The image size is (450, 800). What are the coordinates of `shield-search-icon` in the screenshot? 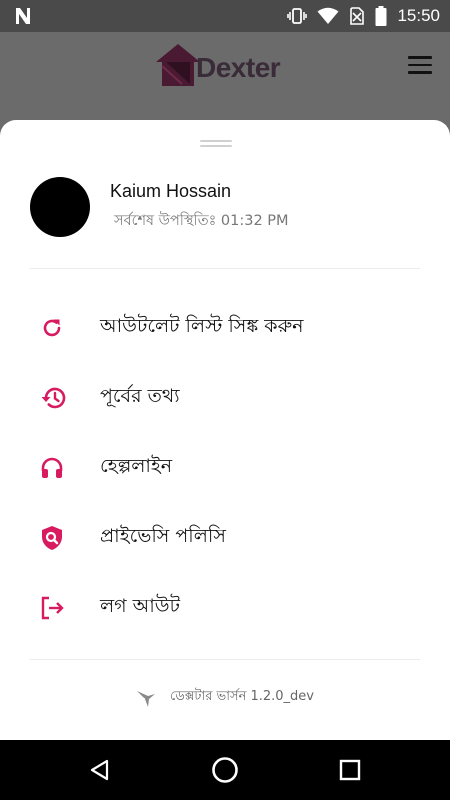 It's located at (55, 538).